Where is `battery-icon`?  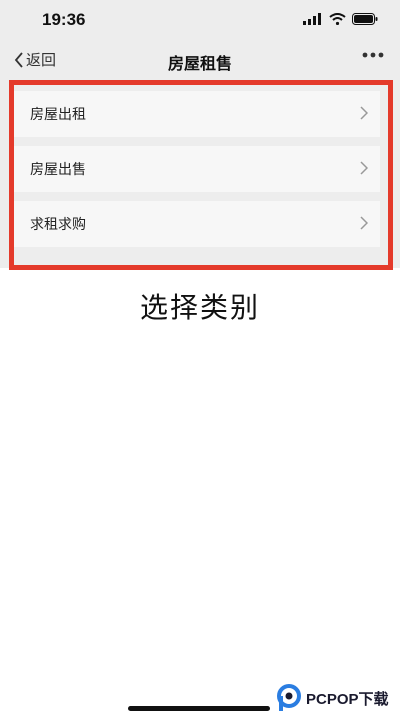 battery-icon is located at coordinates (365, 19).